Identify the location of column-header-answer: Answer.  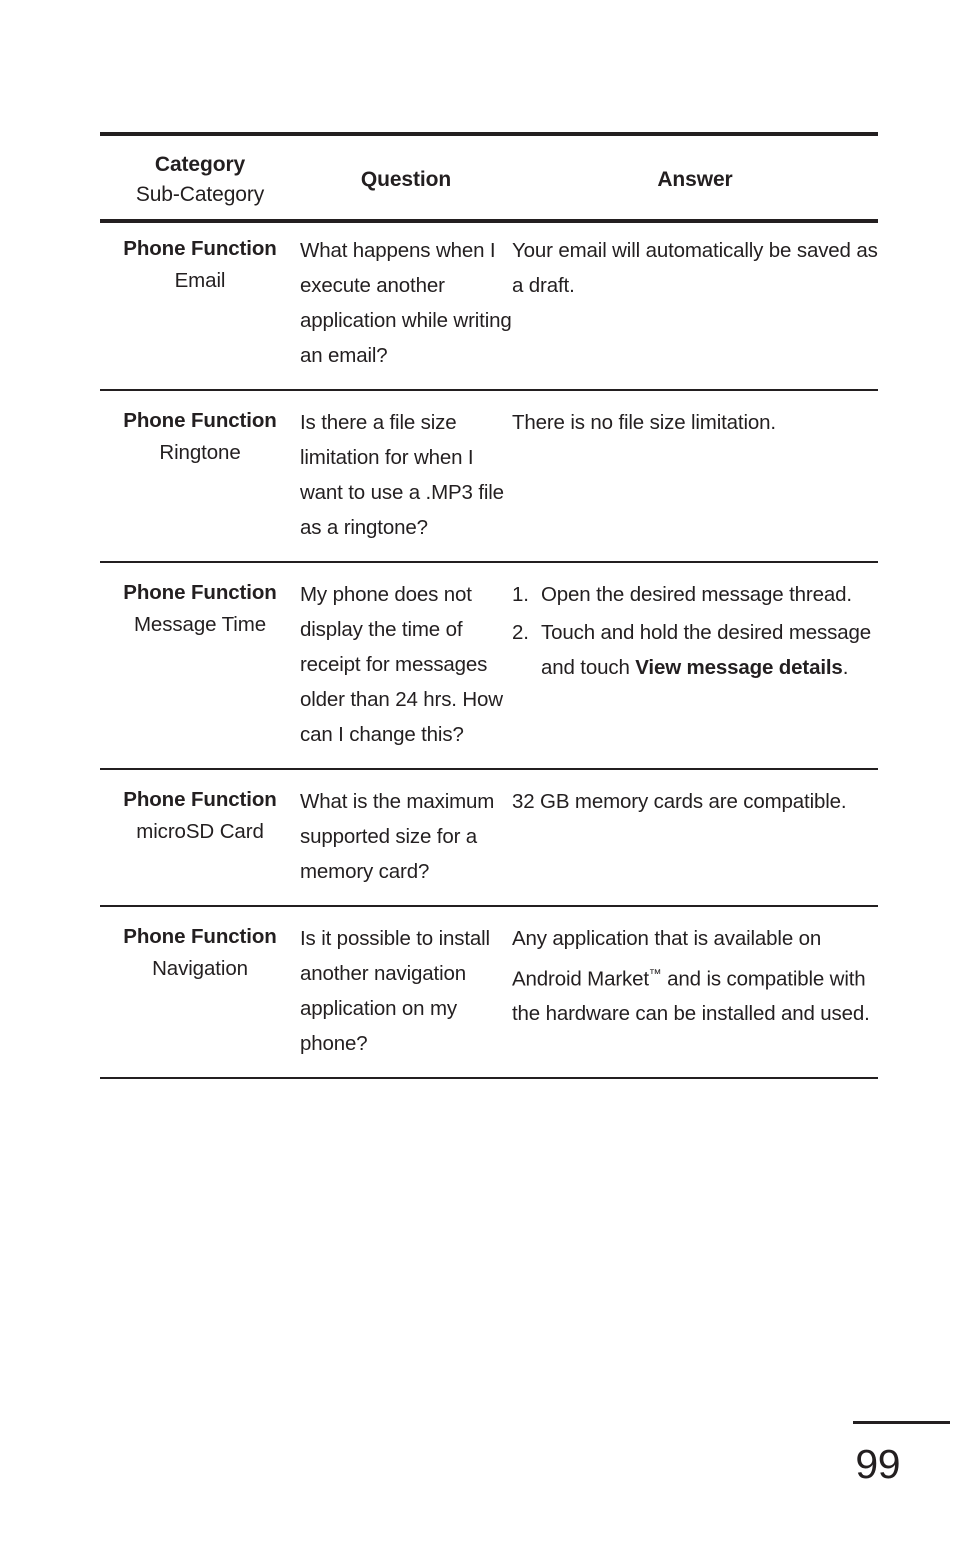
(695, 175).